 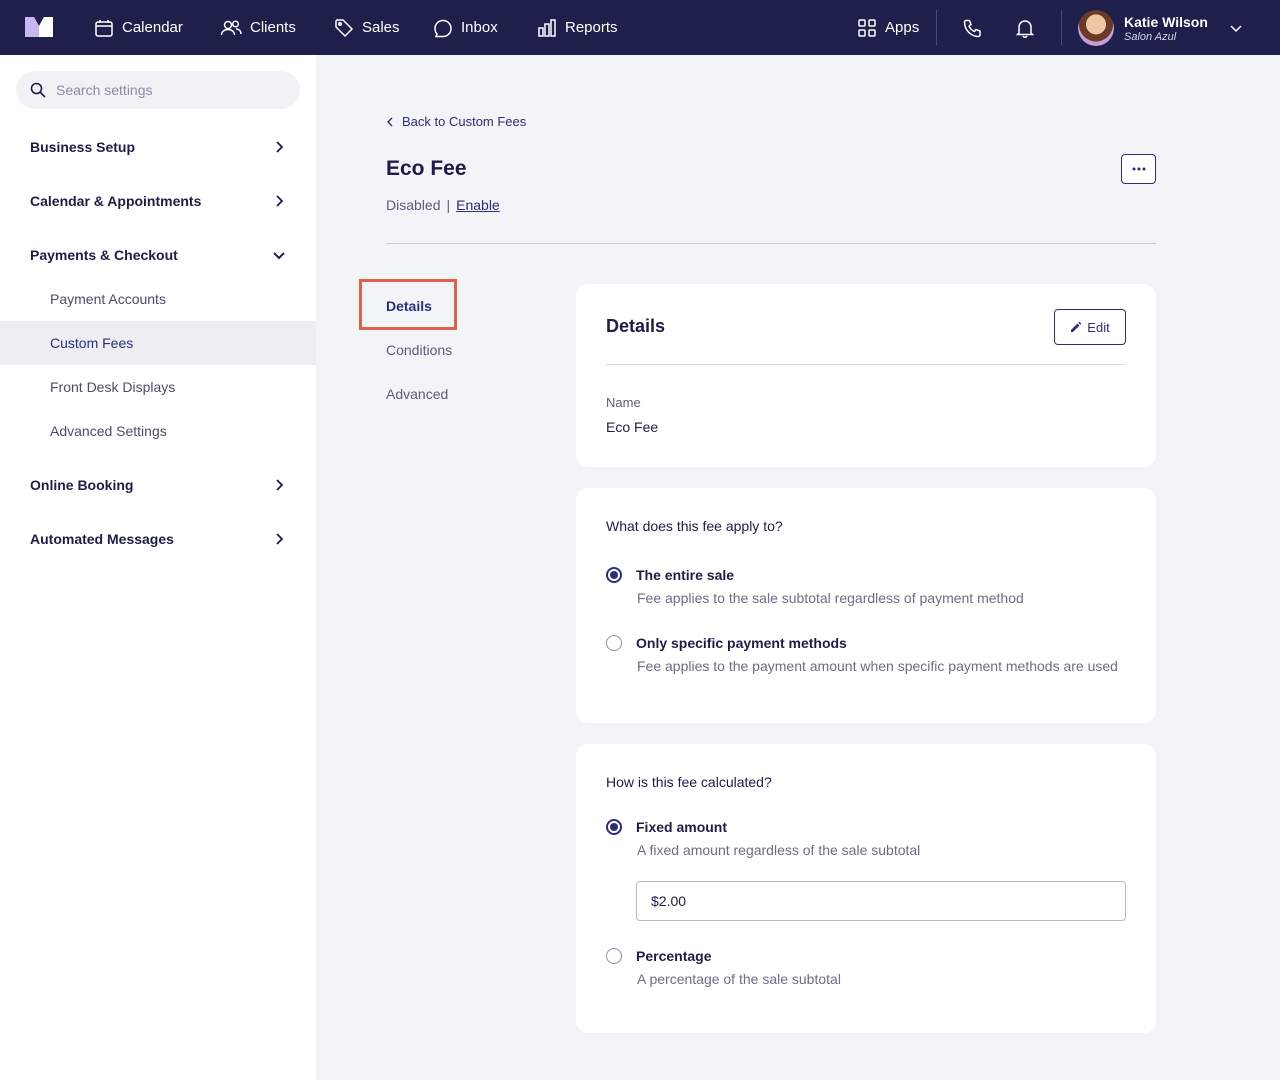 I want to click on search-input, so click(x=166, y=90).